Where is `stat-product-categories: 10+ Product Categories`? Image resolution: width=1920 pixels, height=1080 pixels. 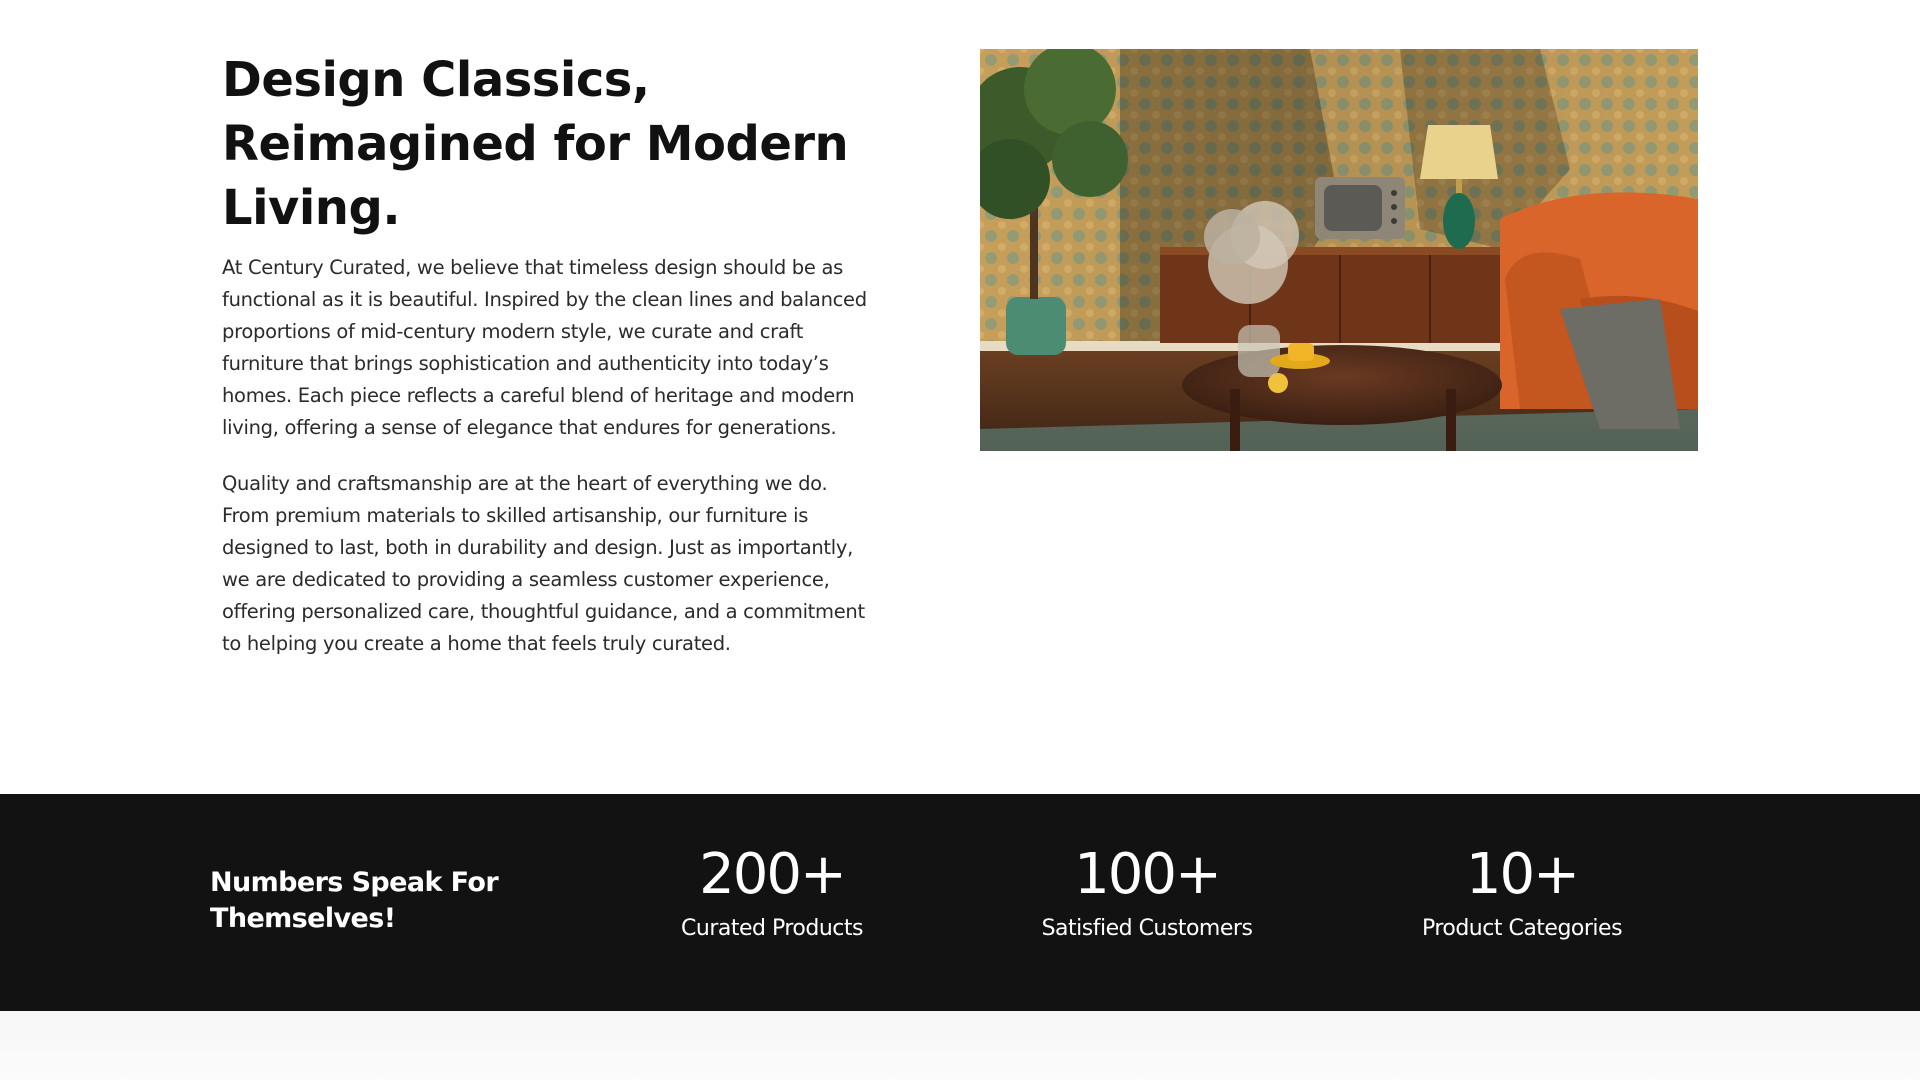 stat-product-categories: 10+ Product Categories is located at coordinates (1522, 892).